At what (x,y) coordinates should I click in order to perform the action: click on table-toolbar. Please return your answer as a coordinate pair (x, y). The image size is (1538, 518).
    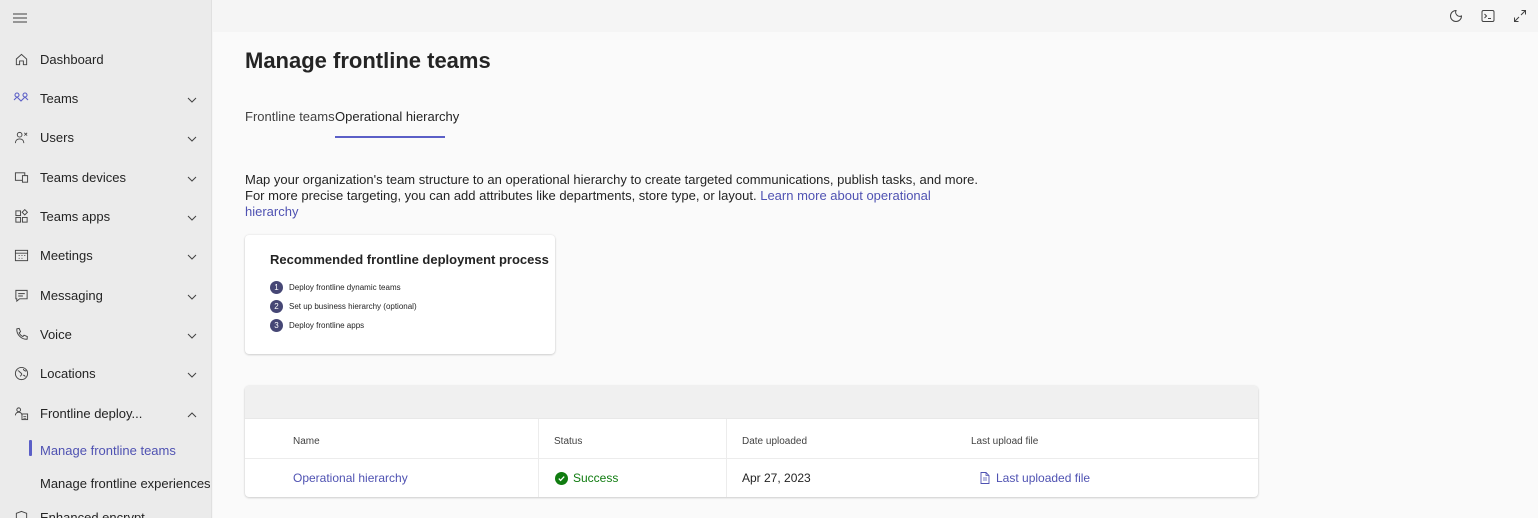
    Looking at the image, I should click on (751, 402).